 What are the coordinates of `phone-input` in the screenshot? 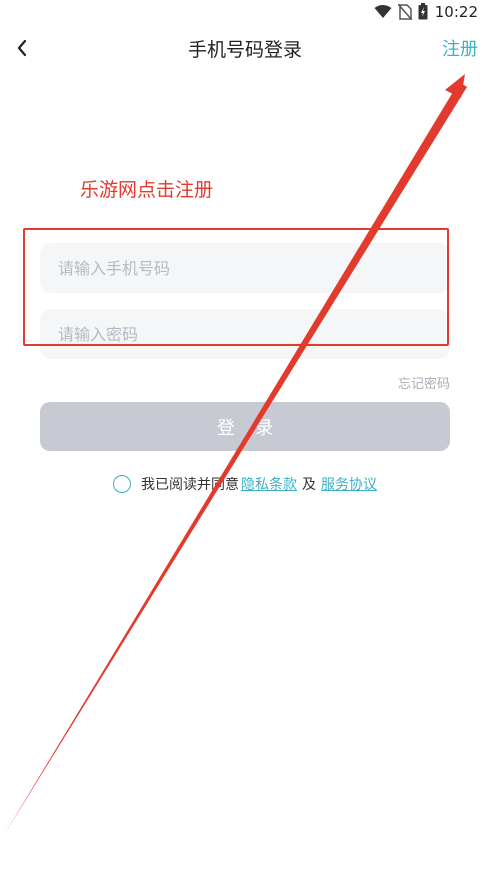 It's located at (245, 268).